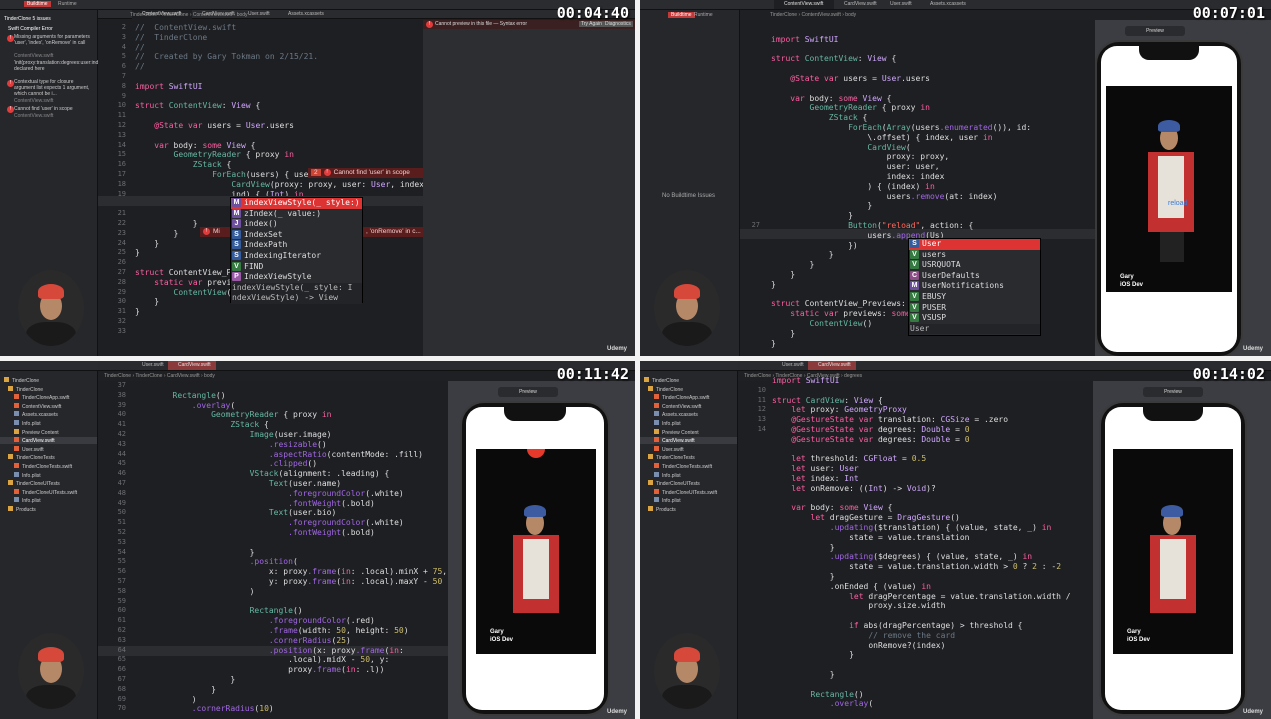 The image size is (1271, 719). Describe the element at coordinates (282, 48) in the screenshot. I see `code-line: //` at that location.